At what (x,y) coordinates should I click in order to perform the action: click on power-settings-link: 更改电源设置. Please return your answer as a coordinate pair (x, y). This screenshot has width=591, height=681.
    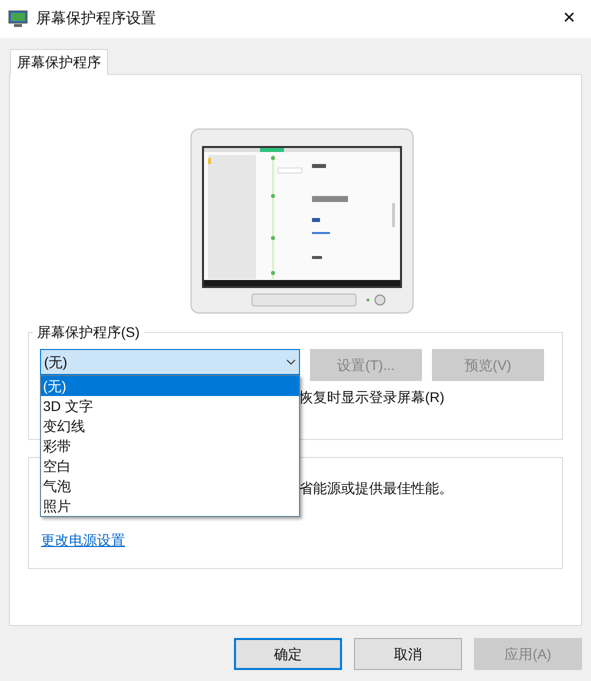
    Looking at the image, I should click on (83, 540).